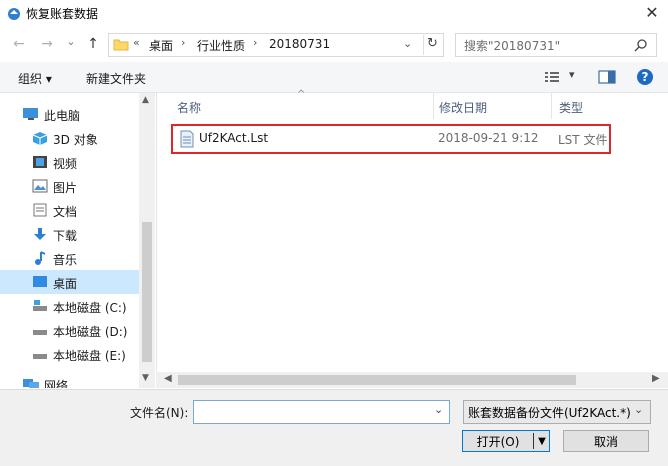 The height and width of the screenshot is (466, 668). What do you see at coordinates (407, 43) in the screenshot?
I see `address-dropdown-icon: ⌄` at bounding box center [407, 43].